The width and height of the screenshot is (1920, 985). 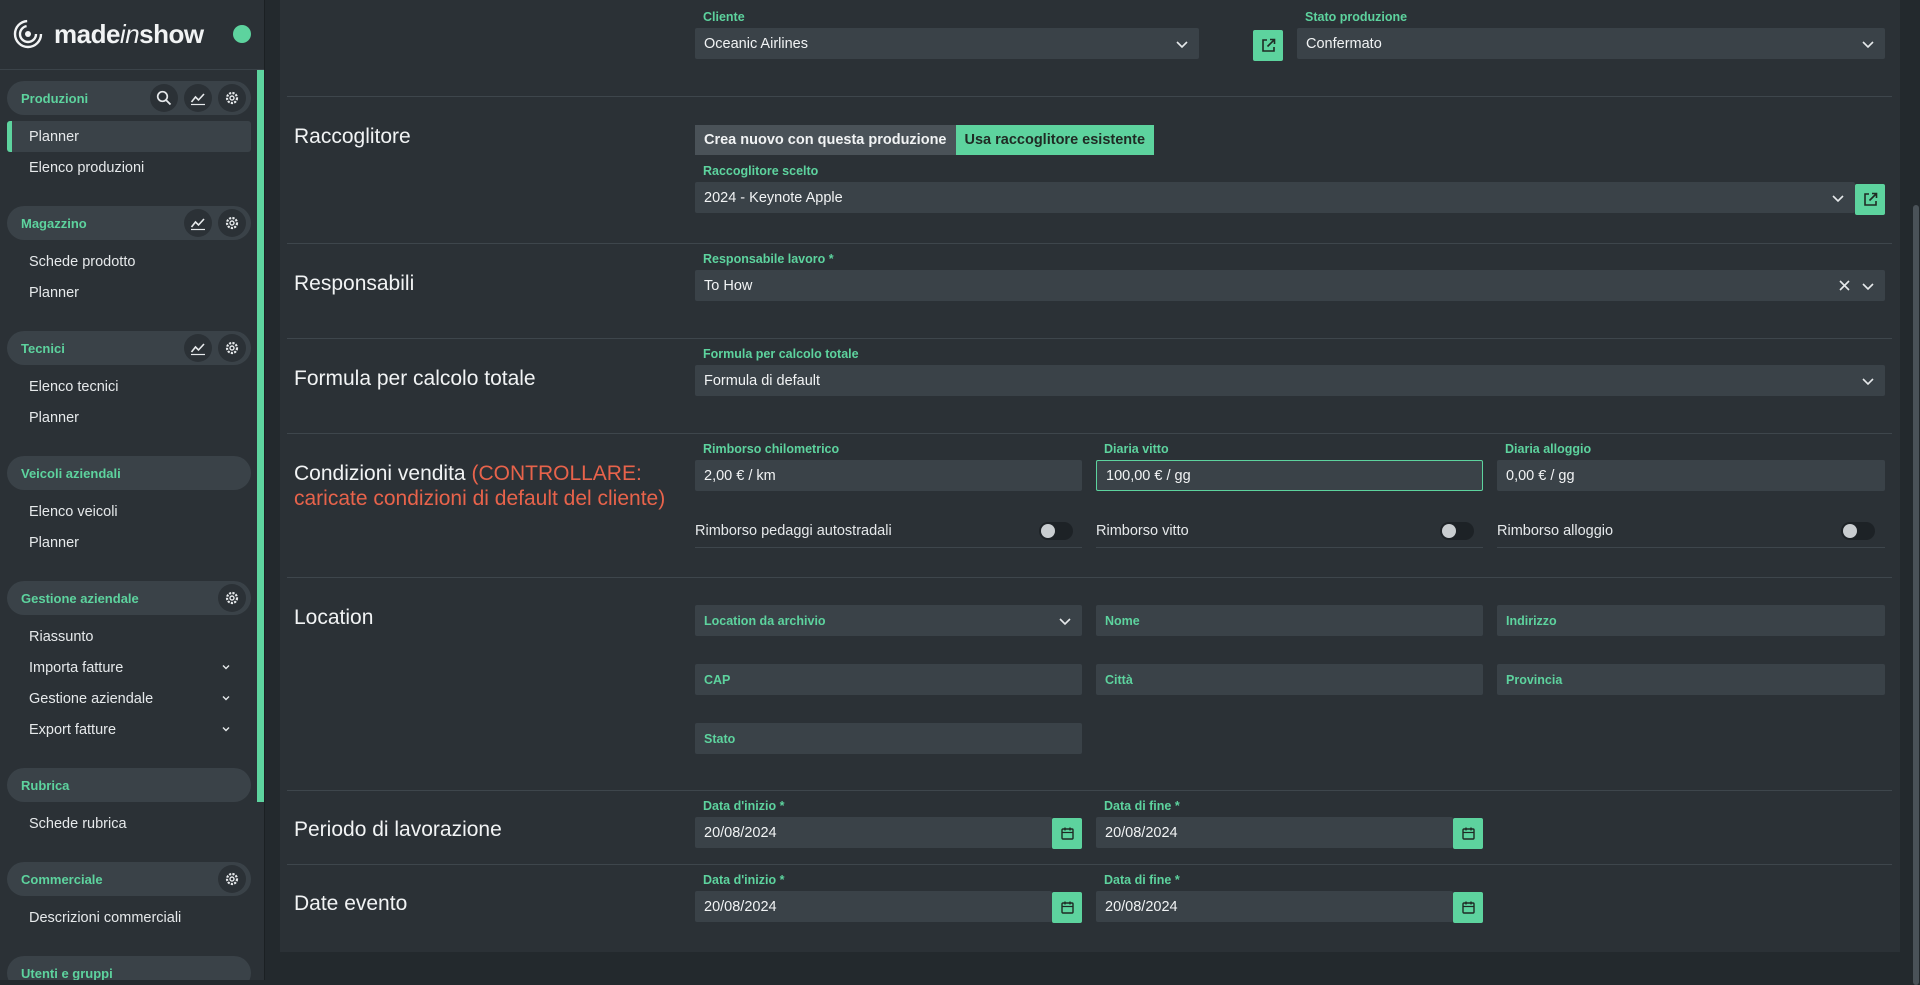 What do you see at coordinates (1691, 620) in the screenshot?
I see `location-indirizzo-input: Indirizzo` at bounding box center [1691, 620].